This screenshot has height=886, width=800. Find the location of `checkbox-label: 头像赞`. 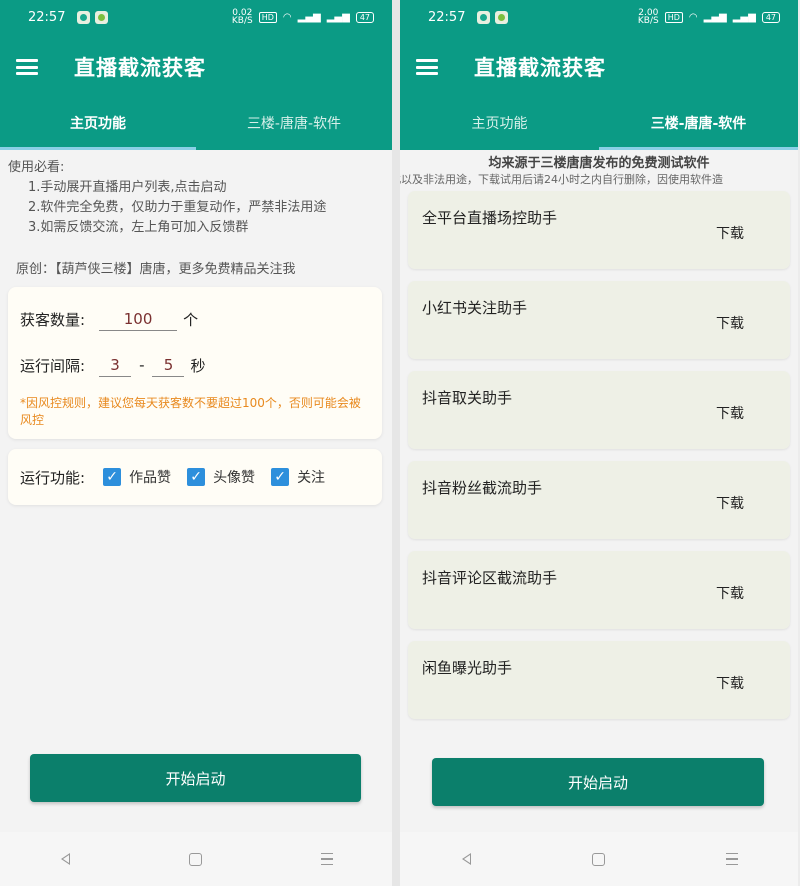

checkbox-label: 头像赞 is located at coordinates (234, 478).